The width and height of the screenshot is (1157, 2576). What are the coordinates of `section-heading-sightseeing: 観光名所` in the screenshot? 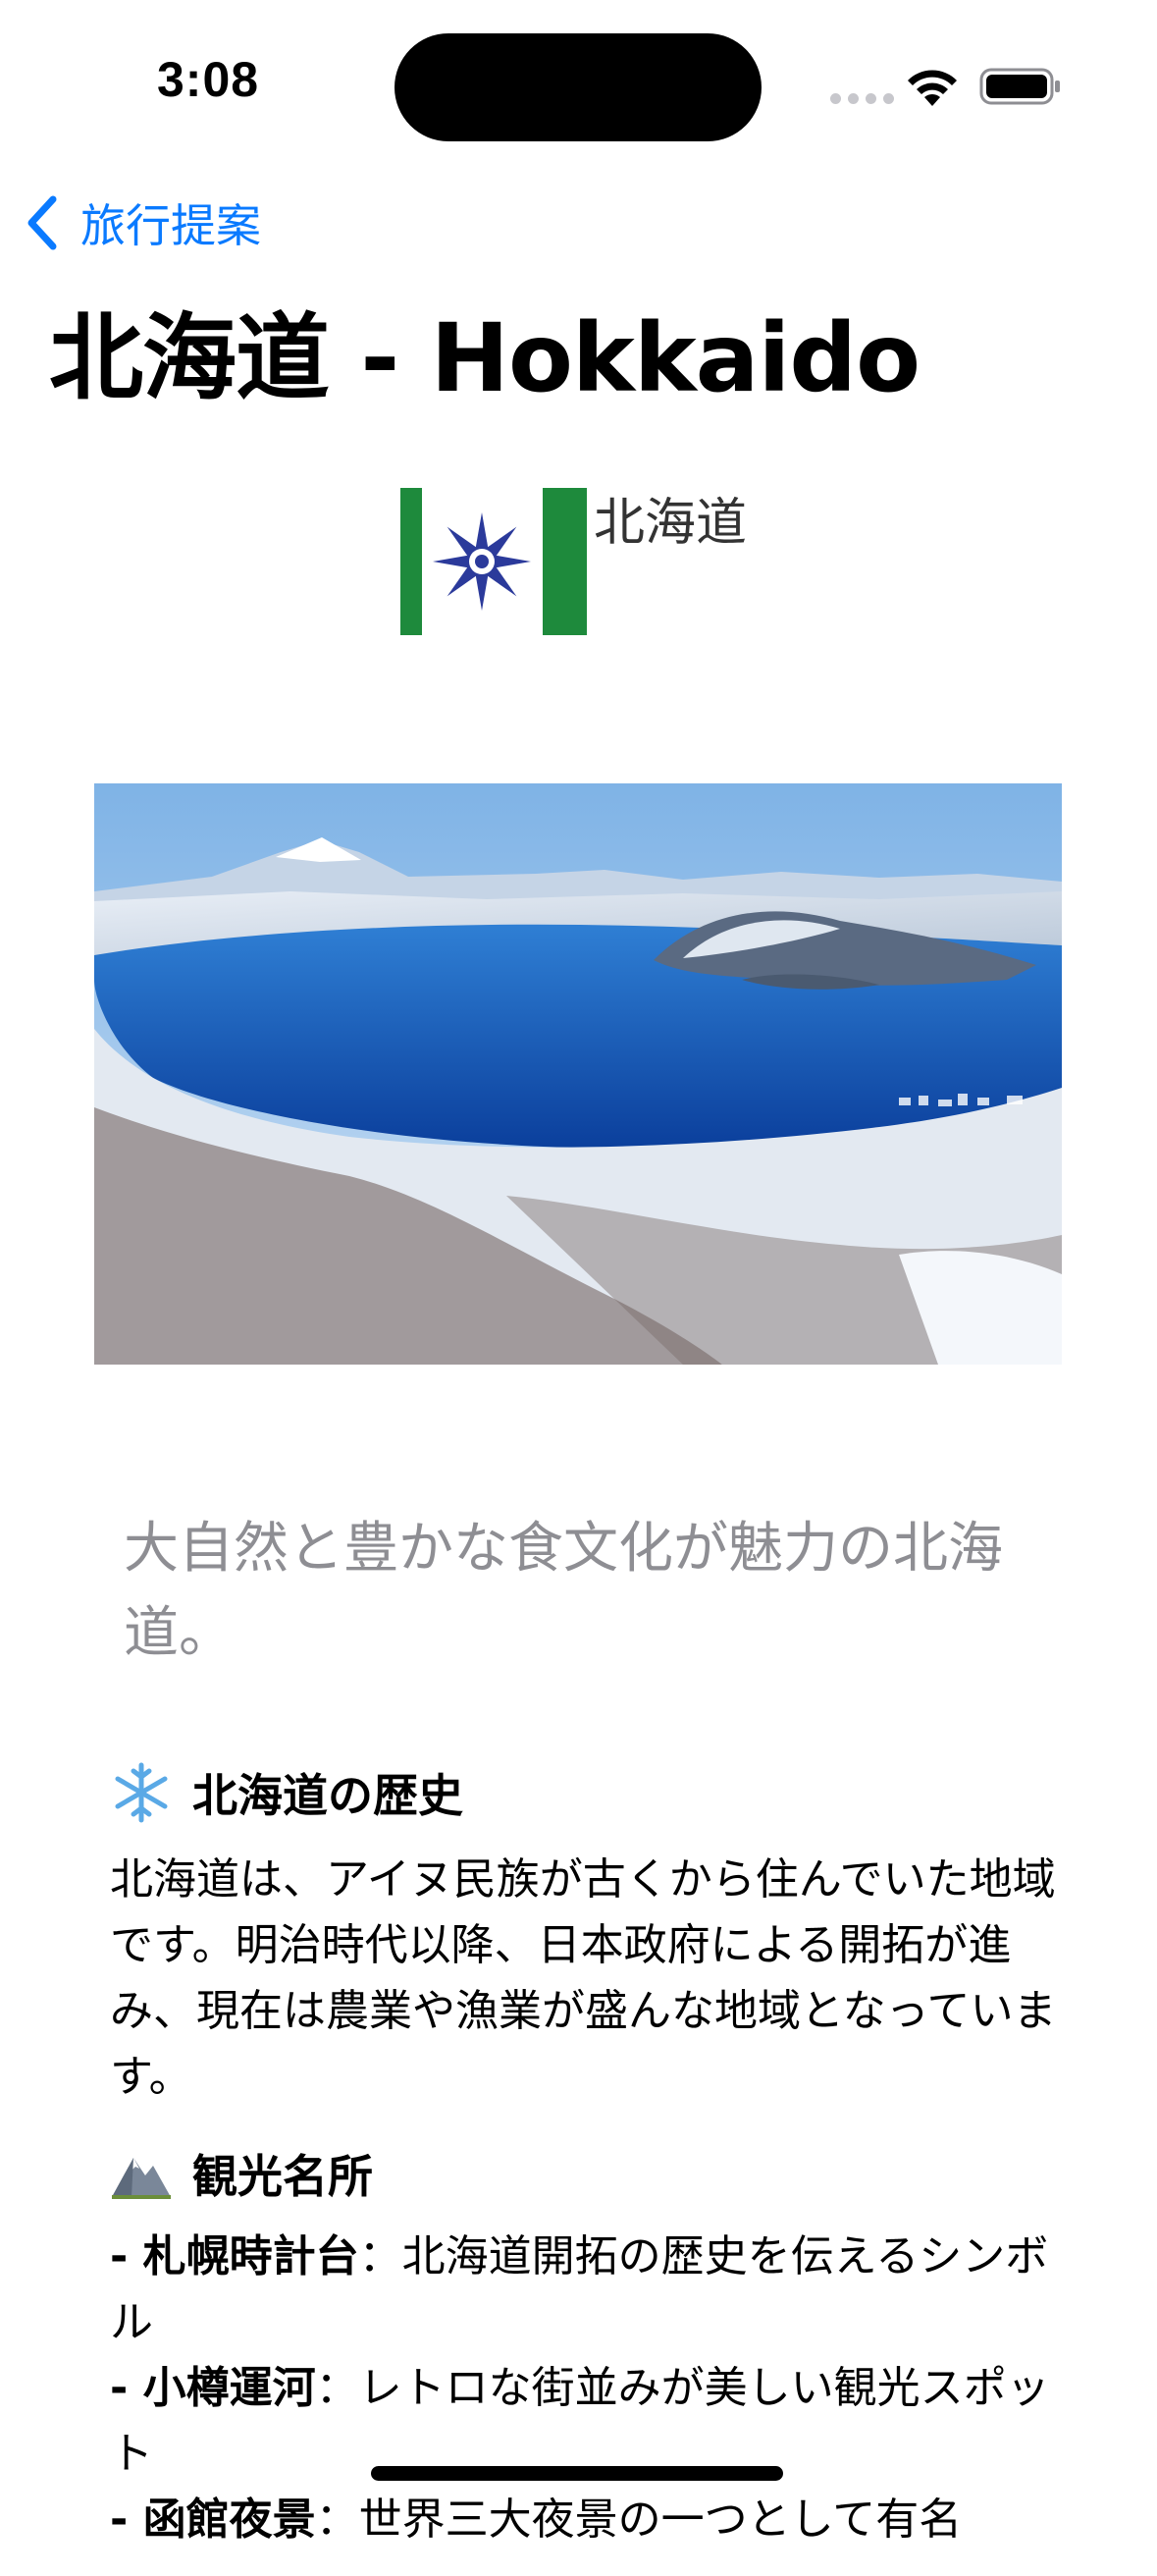 It's located at (586, 2173).